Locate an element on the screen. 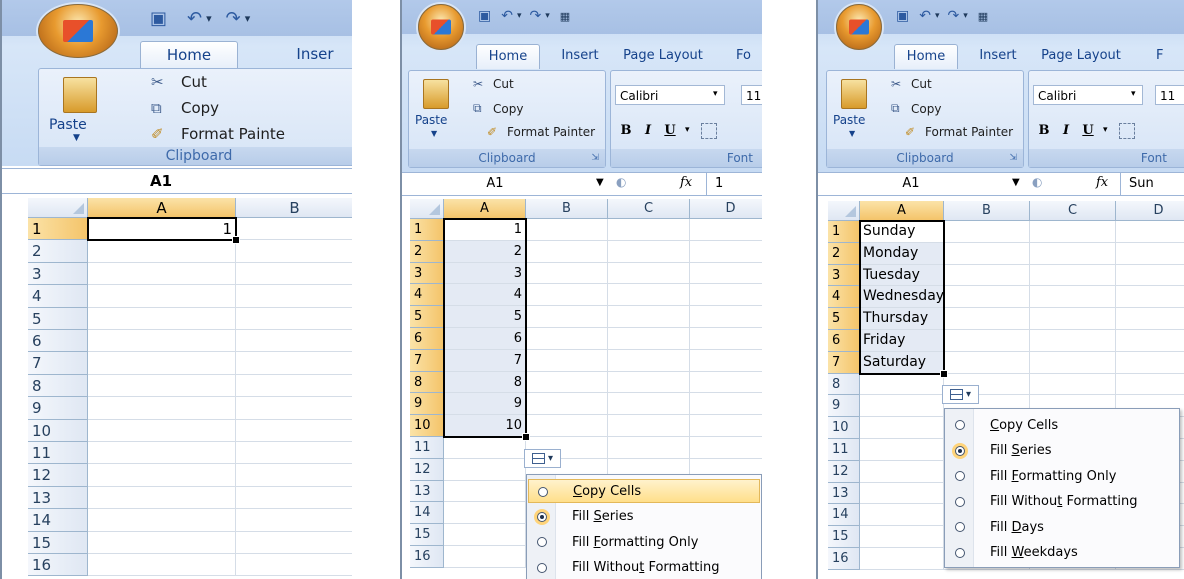 The image size is (1184, 579). select-all-corner is located at coordinates (844, 211).